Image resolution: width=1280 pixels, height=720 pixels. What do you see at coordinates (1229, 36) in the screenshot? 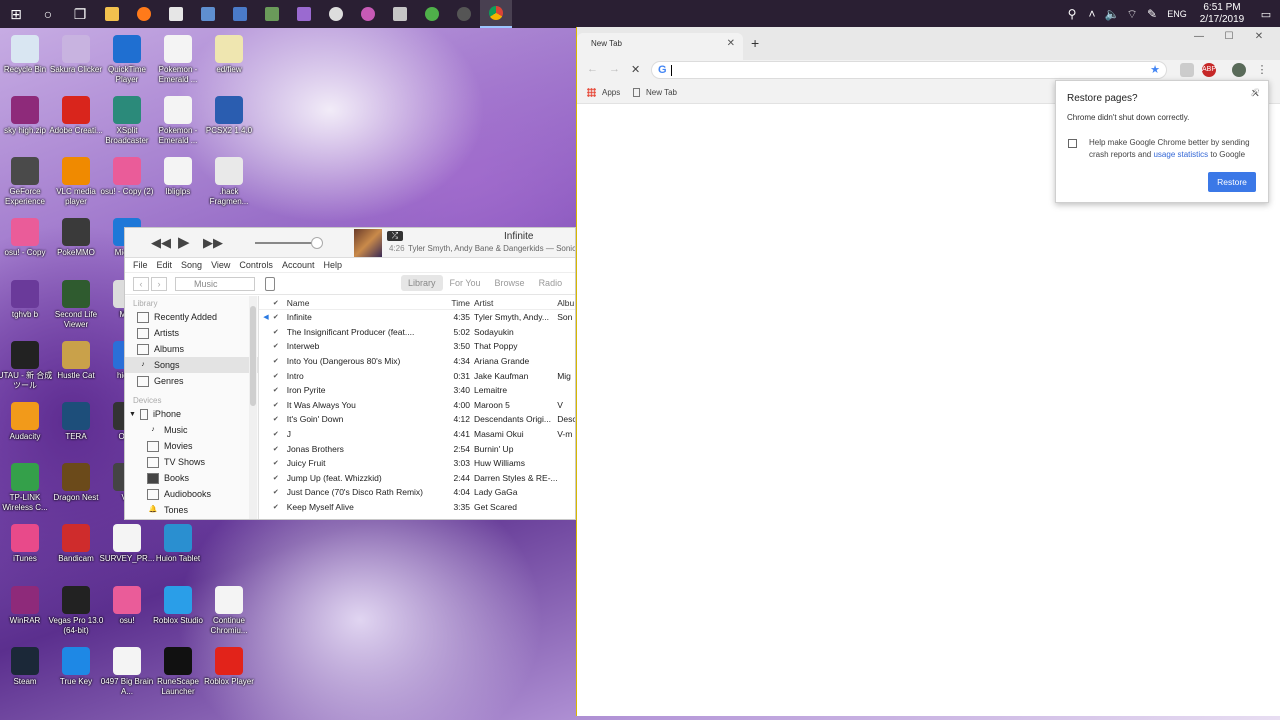
I see `maximize-icon: ☐` at bounding box center [1229, 36].